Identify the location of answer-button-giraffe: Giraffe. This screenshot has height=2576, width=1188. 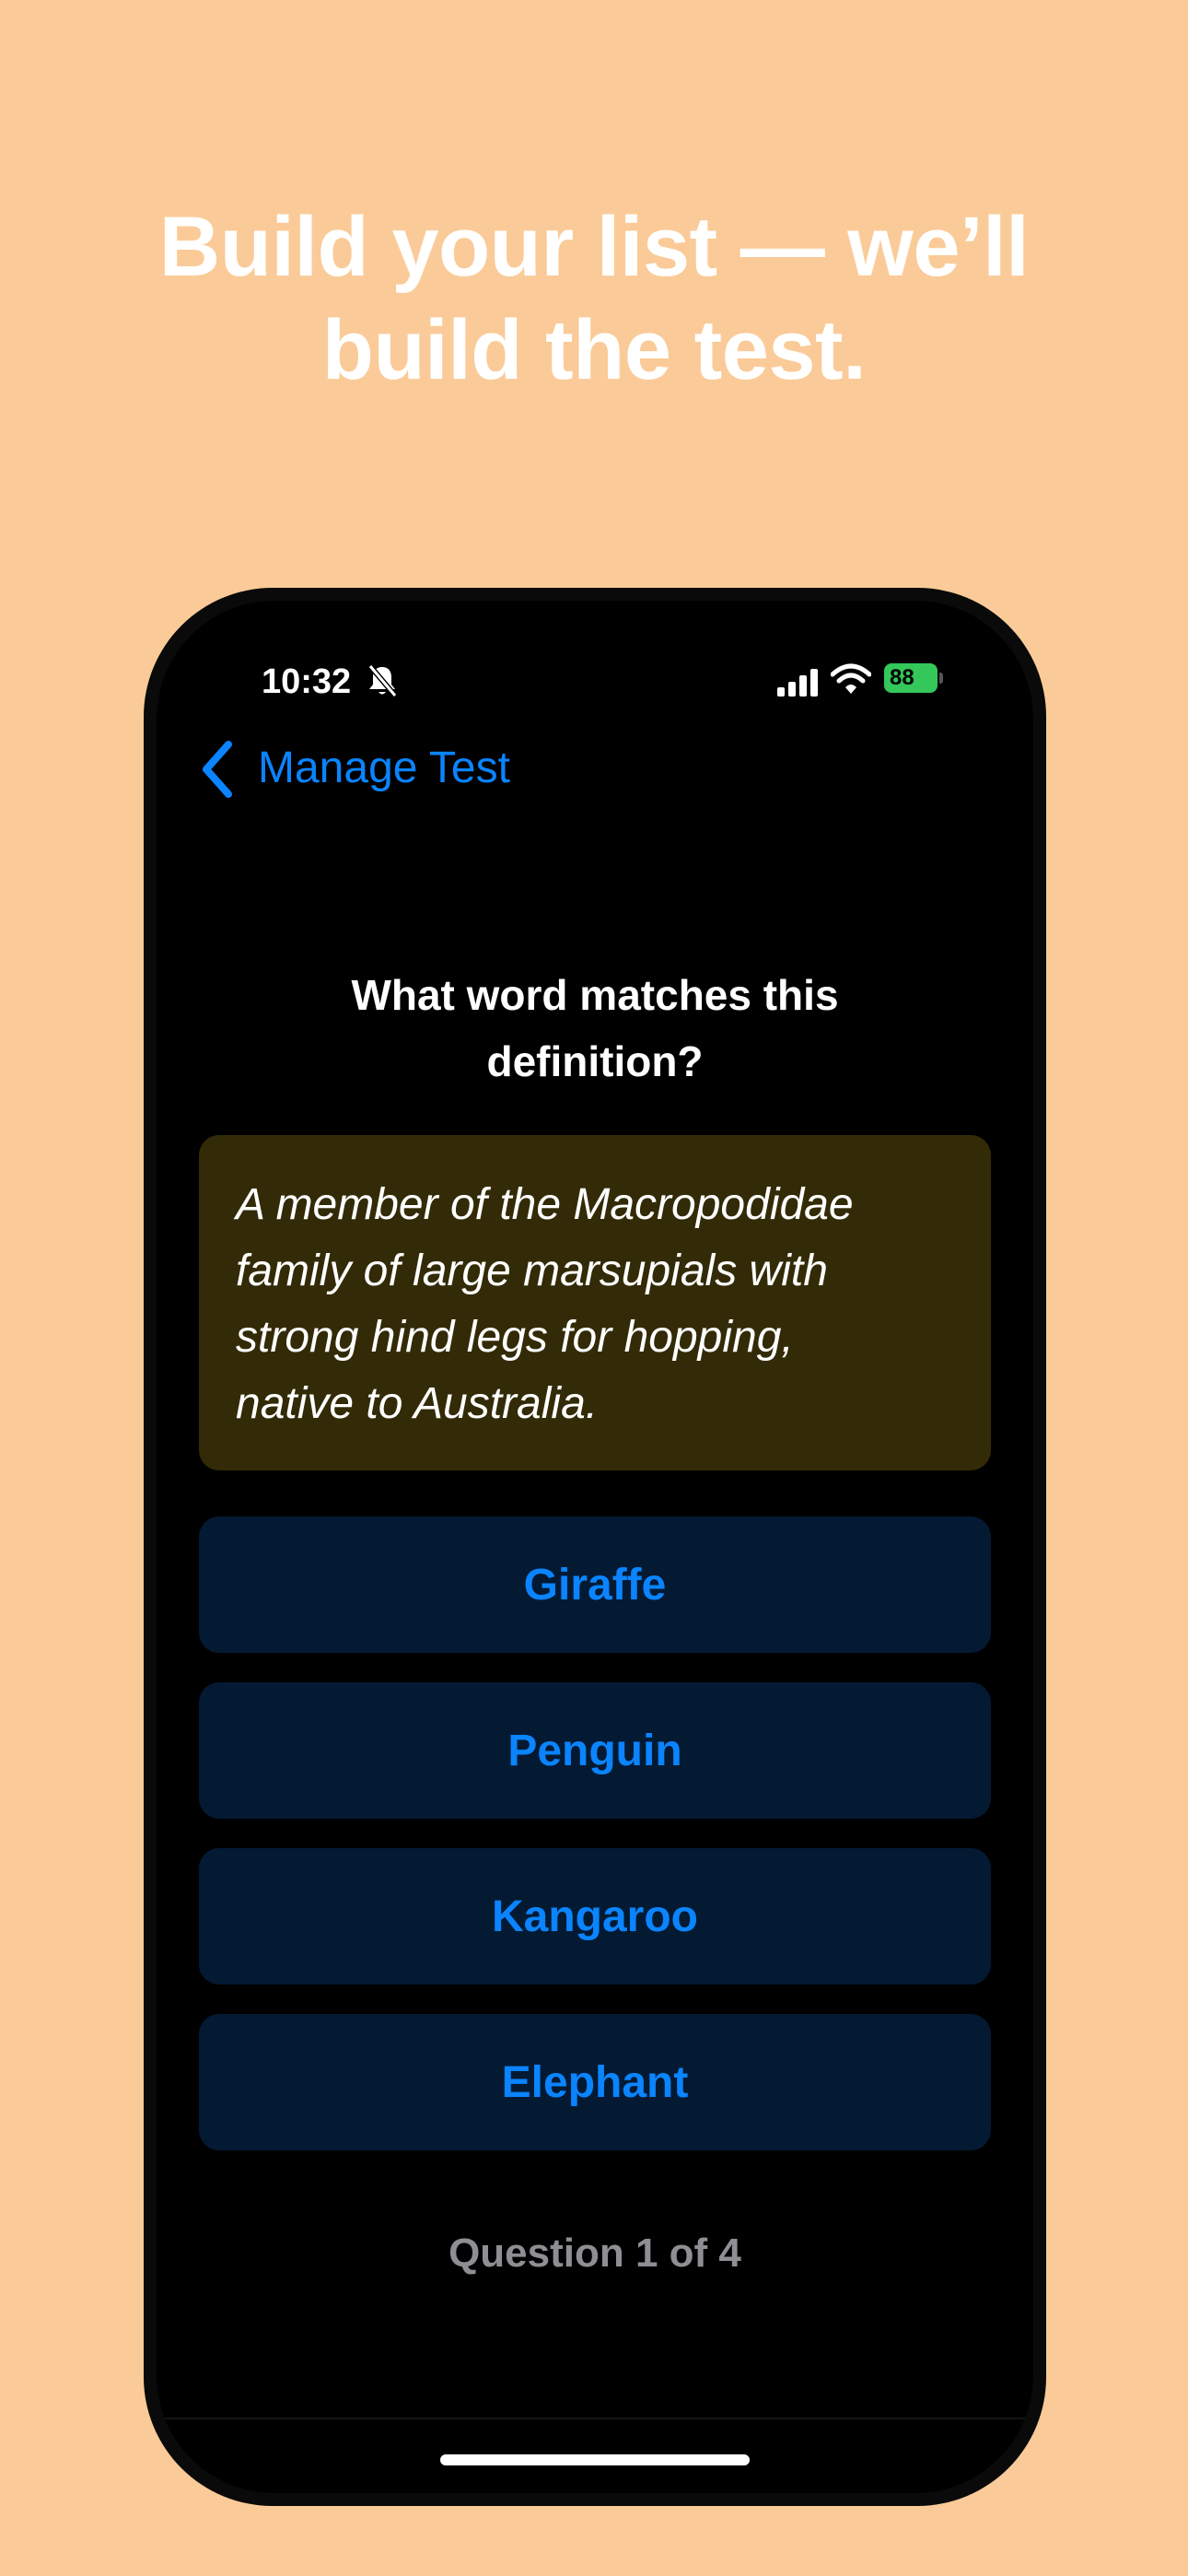
(595, 1584).